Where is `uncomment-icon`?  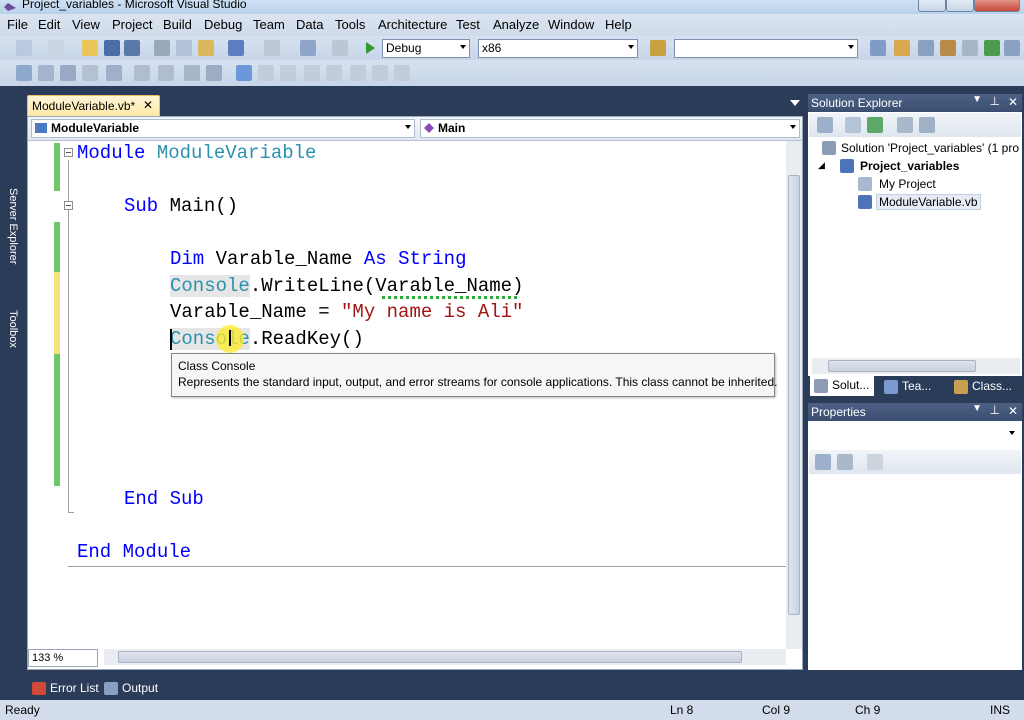 uncomment-icon is located at coordinates (192, 73).